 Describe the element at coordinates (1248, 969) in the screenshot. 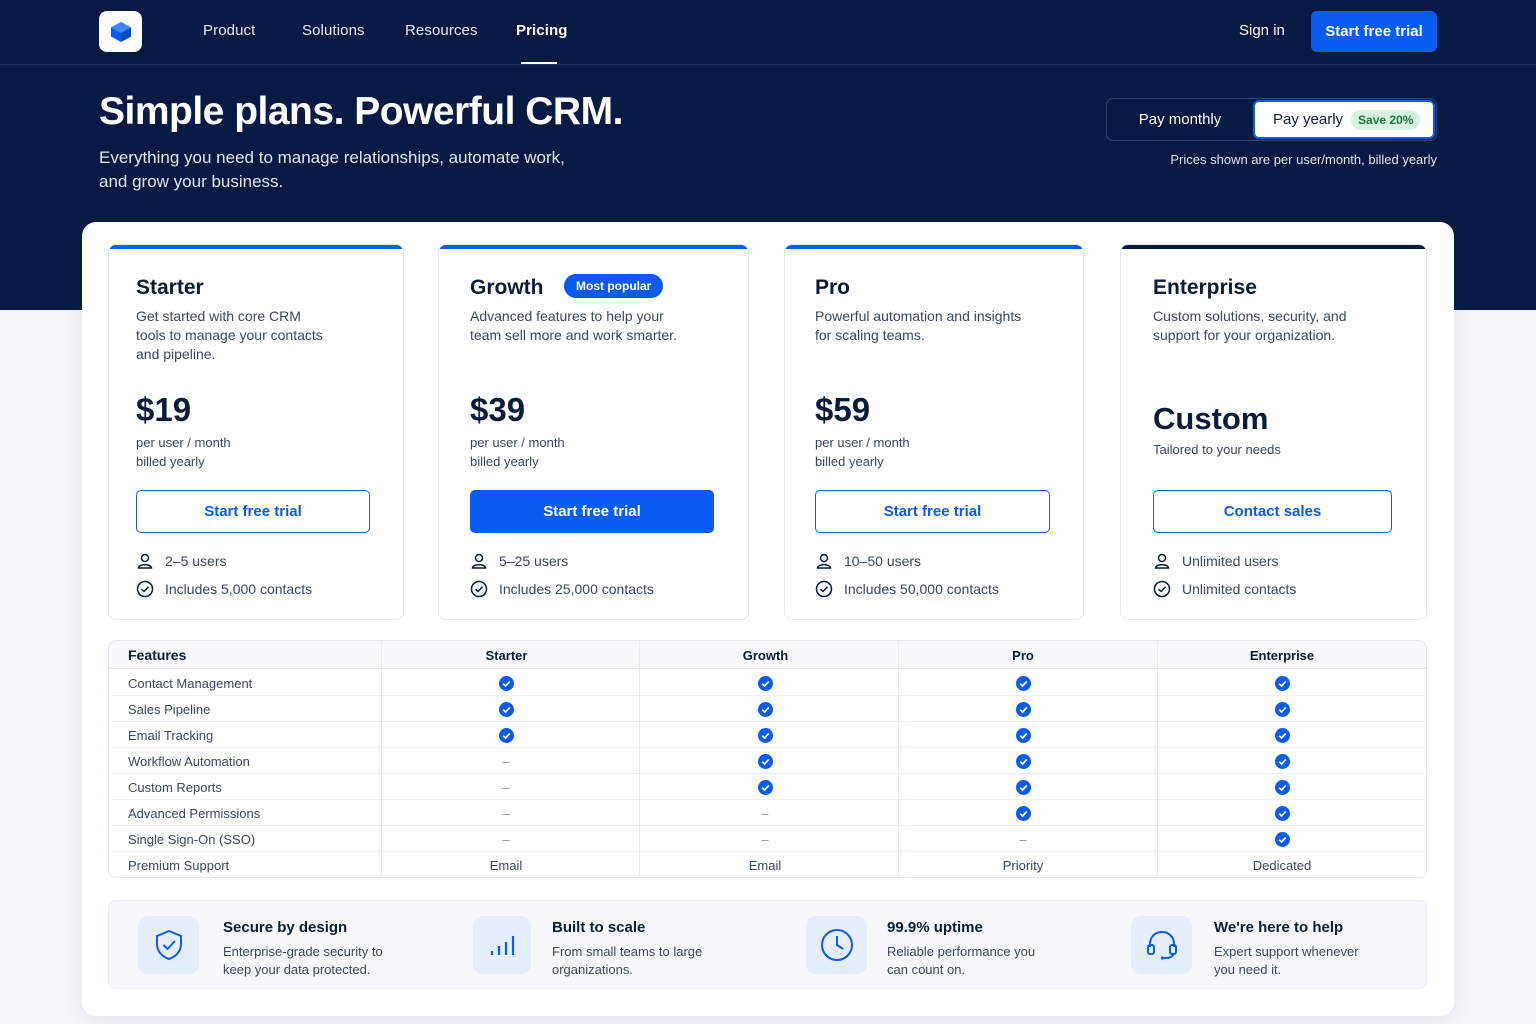

I see `highlight-desc-line: you need it.` at that location.